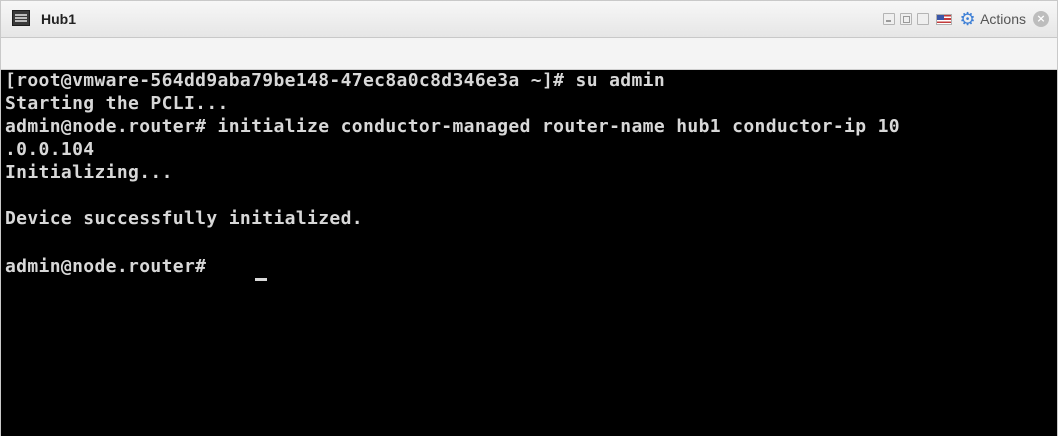 The height and width of the screenshot is (436, 1058). What do you see at coordinates (1003, 19) in the screenshot?
I see `actions-menu: Actions` at bounding box center [1003, 19].